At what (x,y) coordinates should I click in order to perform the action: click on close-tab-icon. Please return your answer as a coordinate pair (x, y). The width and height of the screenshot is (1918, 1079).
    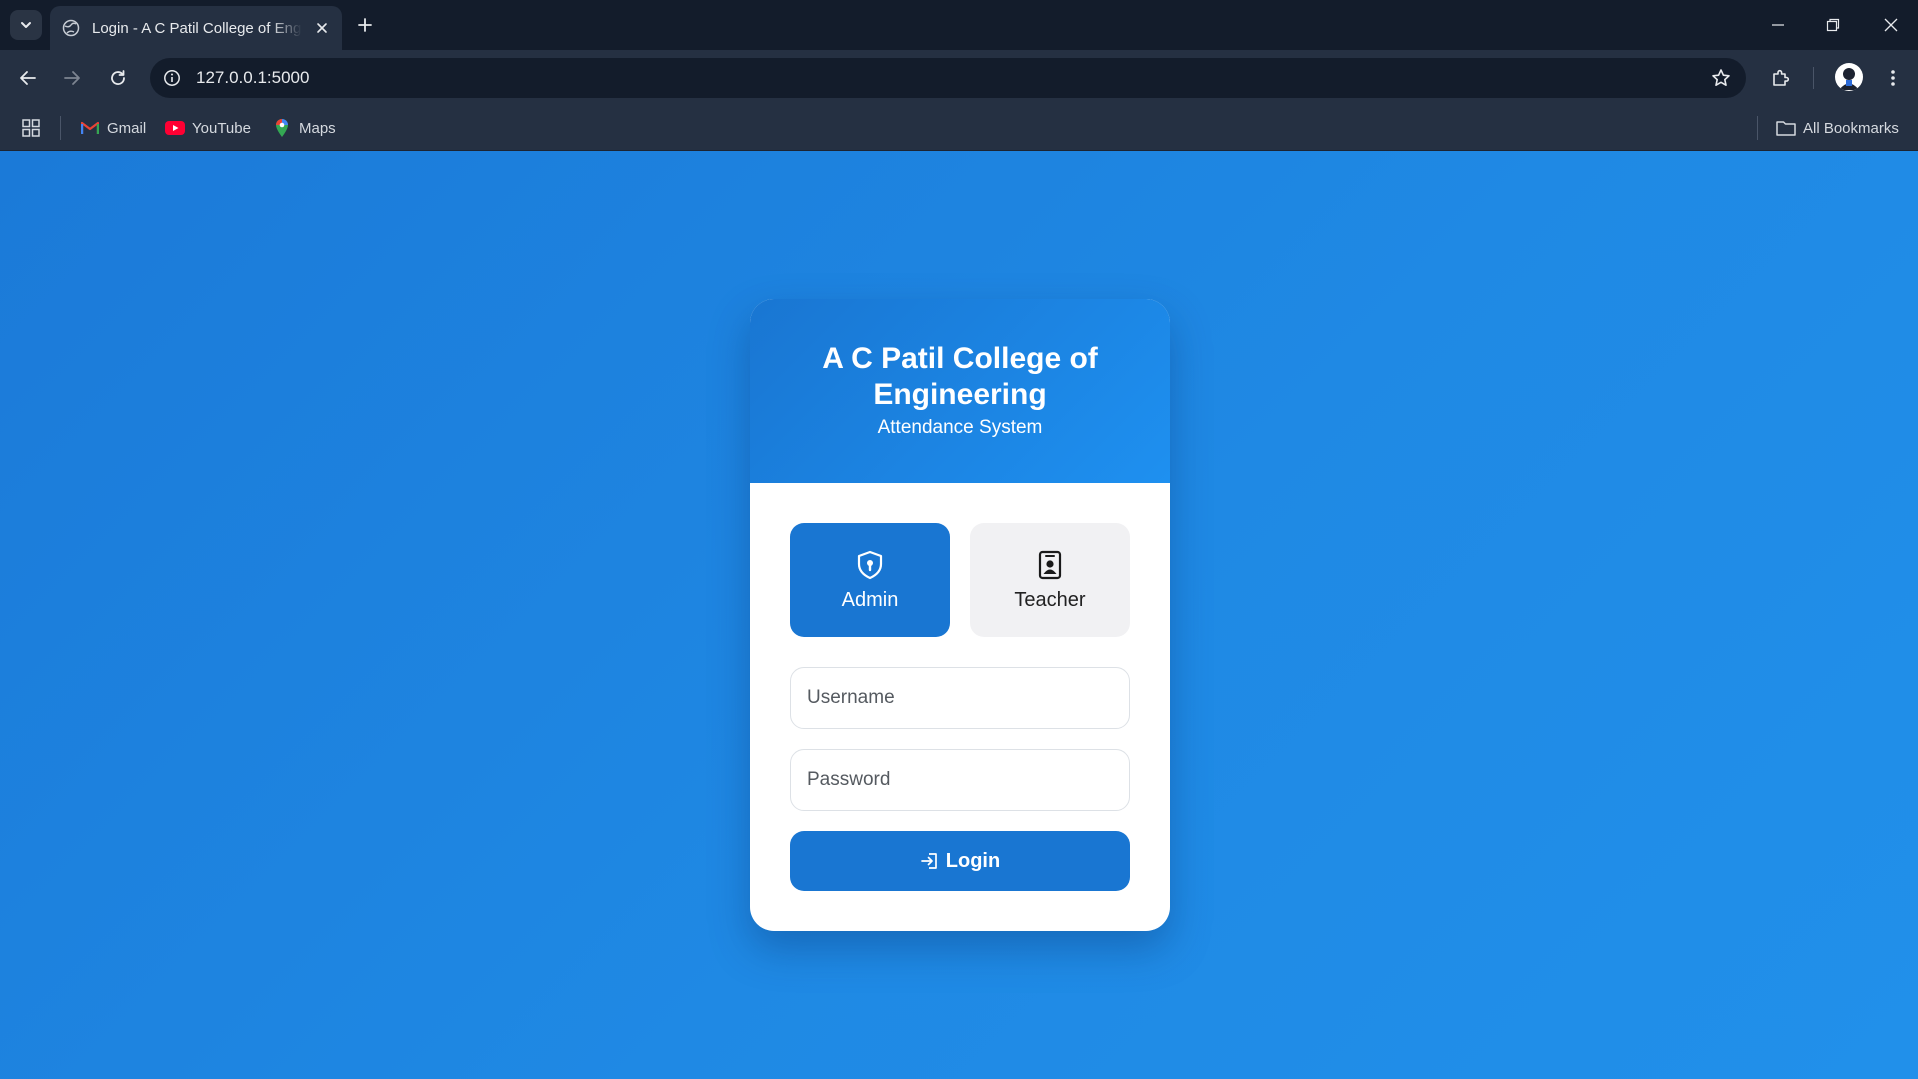
    Looking at the image, I should click on (322, 28).